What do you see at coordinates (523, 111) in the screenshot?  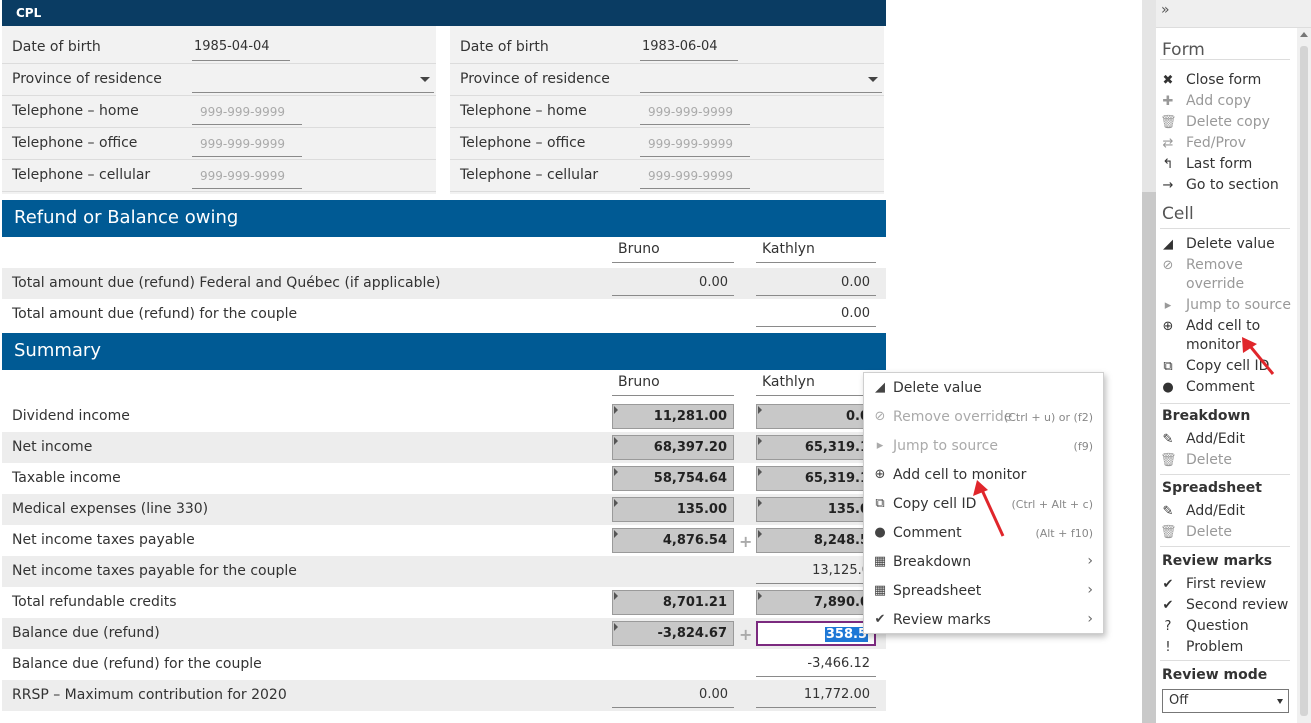 I see `right-person-label: Telephone – home` at bounding box center [523, 111].